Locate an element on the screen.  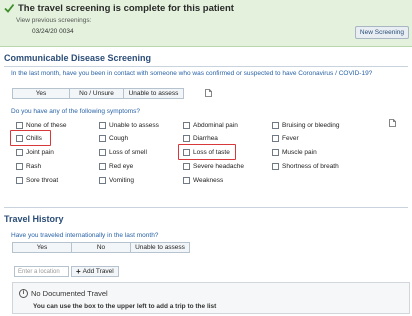
symptom-label: Severe headache is located at coordinates (218, 166).